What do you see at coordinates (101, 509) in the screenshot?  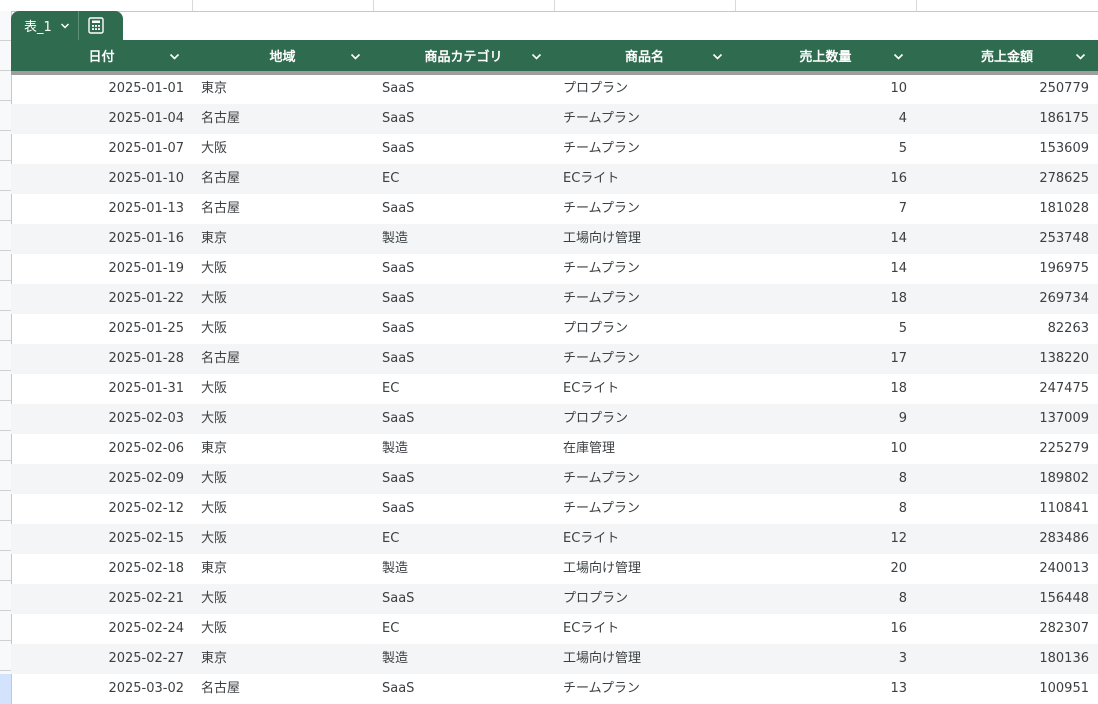 I see `cell-date: 2025-02-12` at bounding box center [101, 509].